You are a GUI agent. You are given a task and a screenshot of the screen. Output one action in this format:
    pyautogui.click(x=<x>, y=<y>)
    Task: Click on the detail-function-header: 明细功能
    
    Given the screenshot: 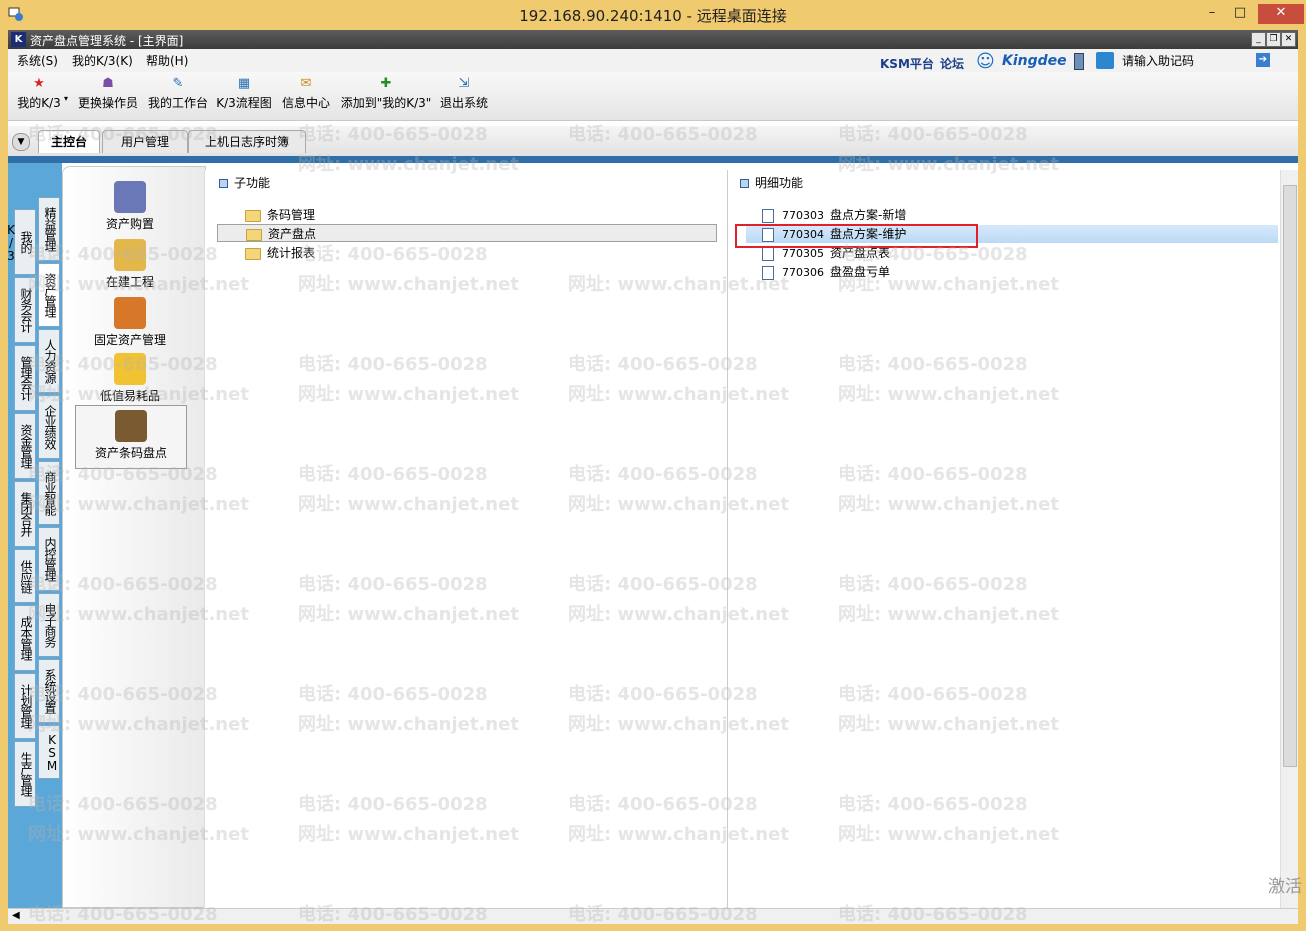 What is the action you would take?
    pyautogui.click(x=771, y=182)
    